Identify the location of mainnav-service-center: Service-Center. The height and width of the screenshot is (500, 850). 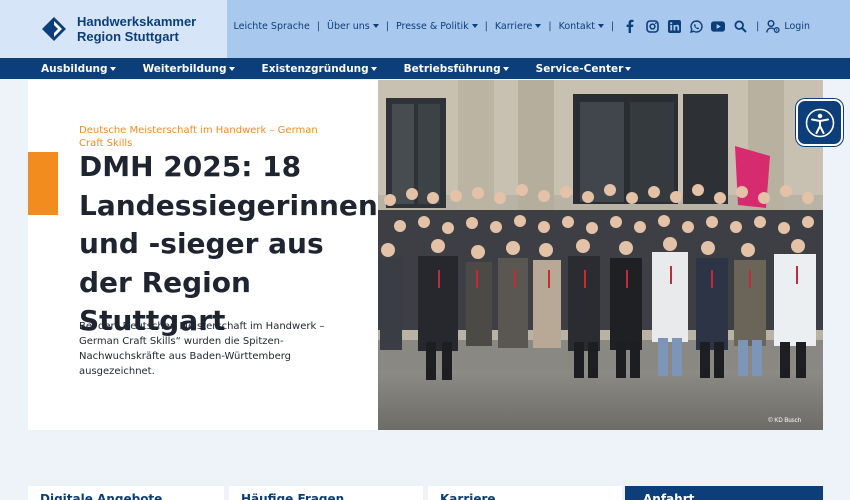
(584, 69).